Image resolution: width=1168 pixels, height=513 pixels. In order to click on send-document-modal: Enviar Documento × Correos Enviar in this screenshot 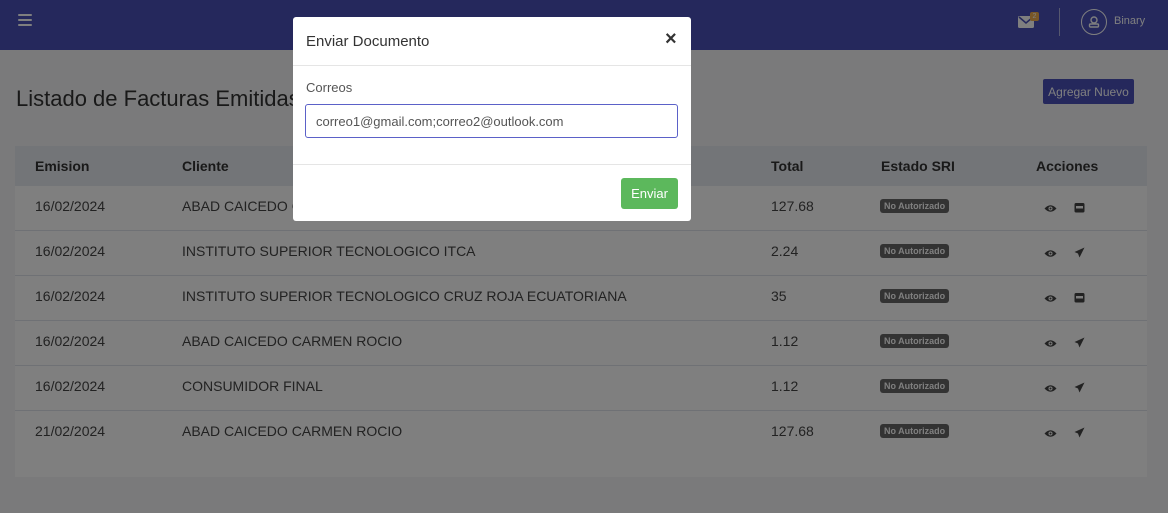, I will do `click(492, 119)`.